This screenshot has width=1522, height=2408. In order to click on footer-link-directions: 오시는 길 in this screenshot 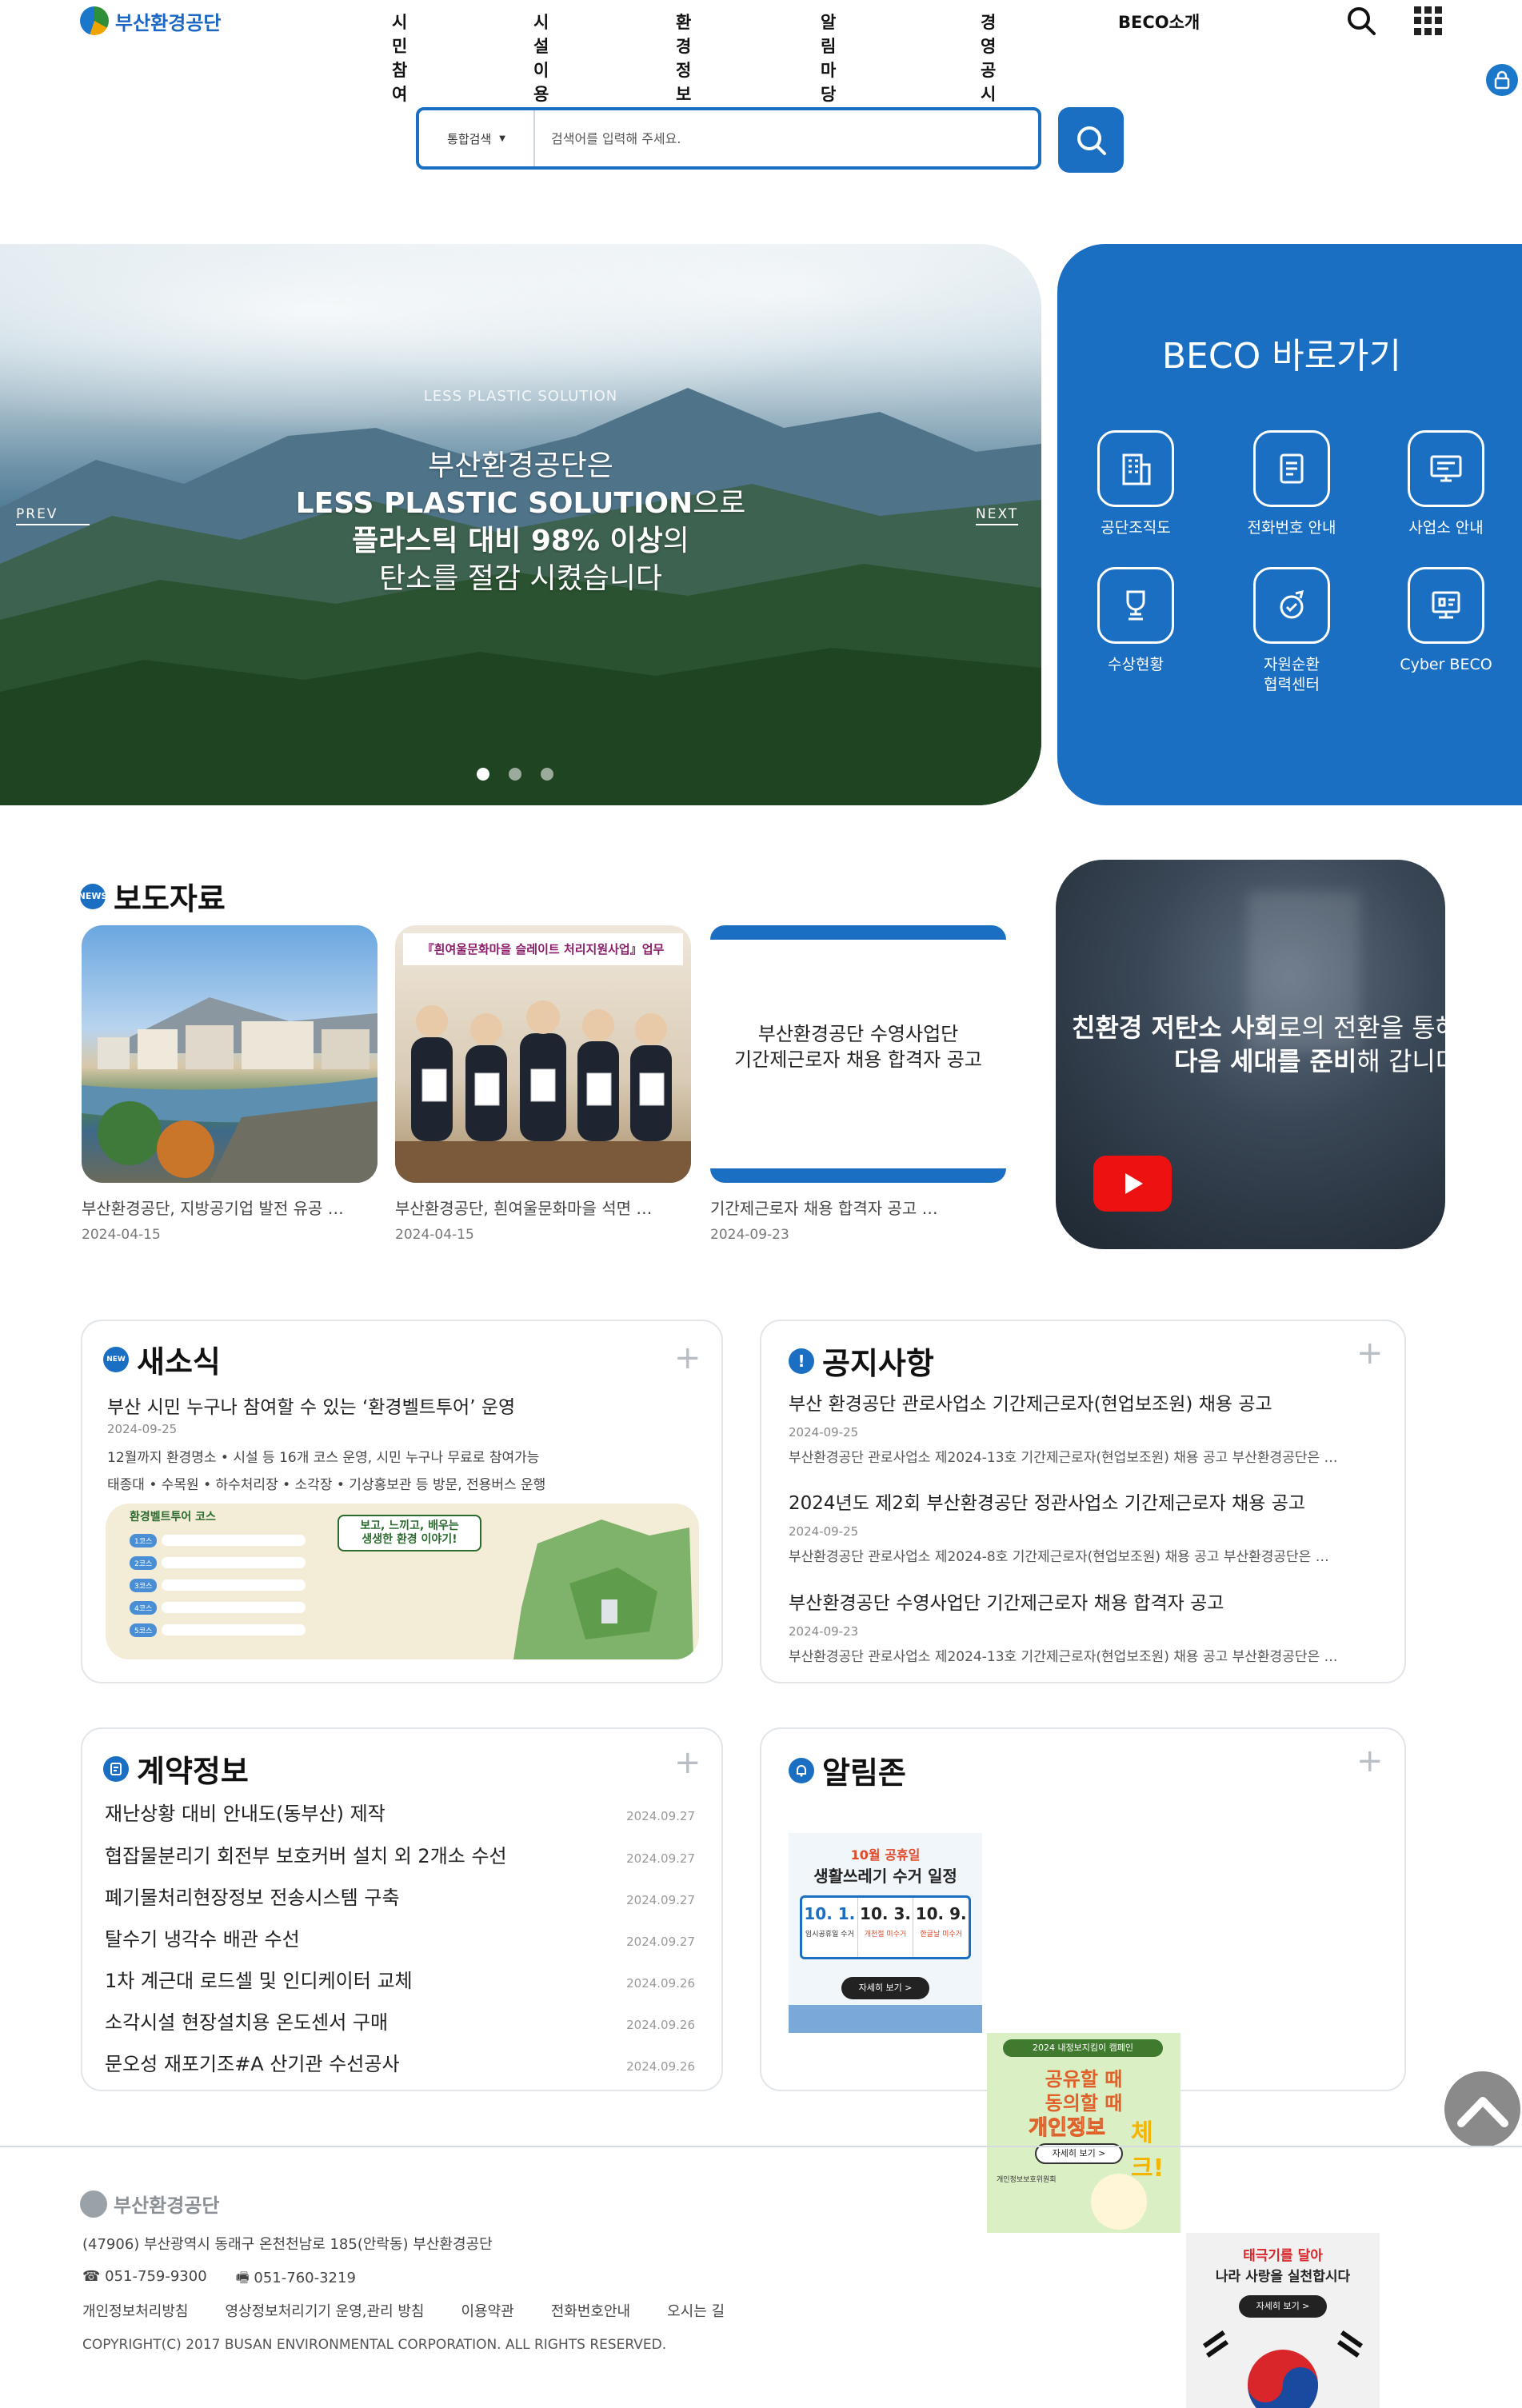, I will do `click(696, 2310)`.